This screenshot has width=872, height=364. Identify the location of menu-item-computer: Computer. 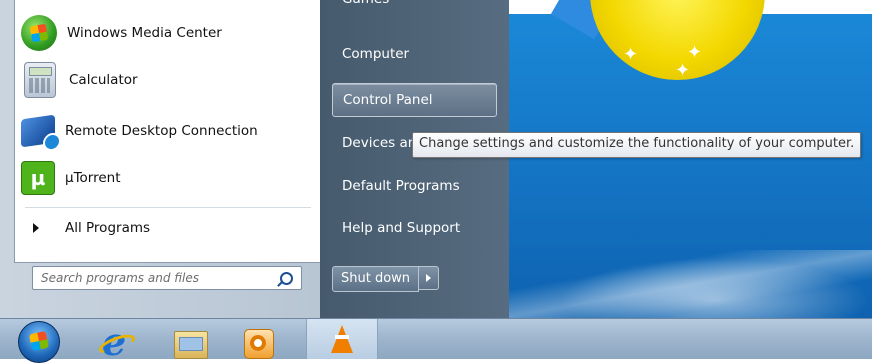
(414, 54).